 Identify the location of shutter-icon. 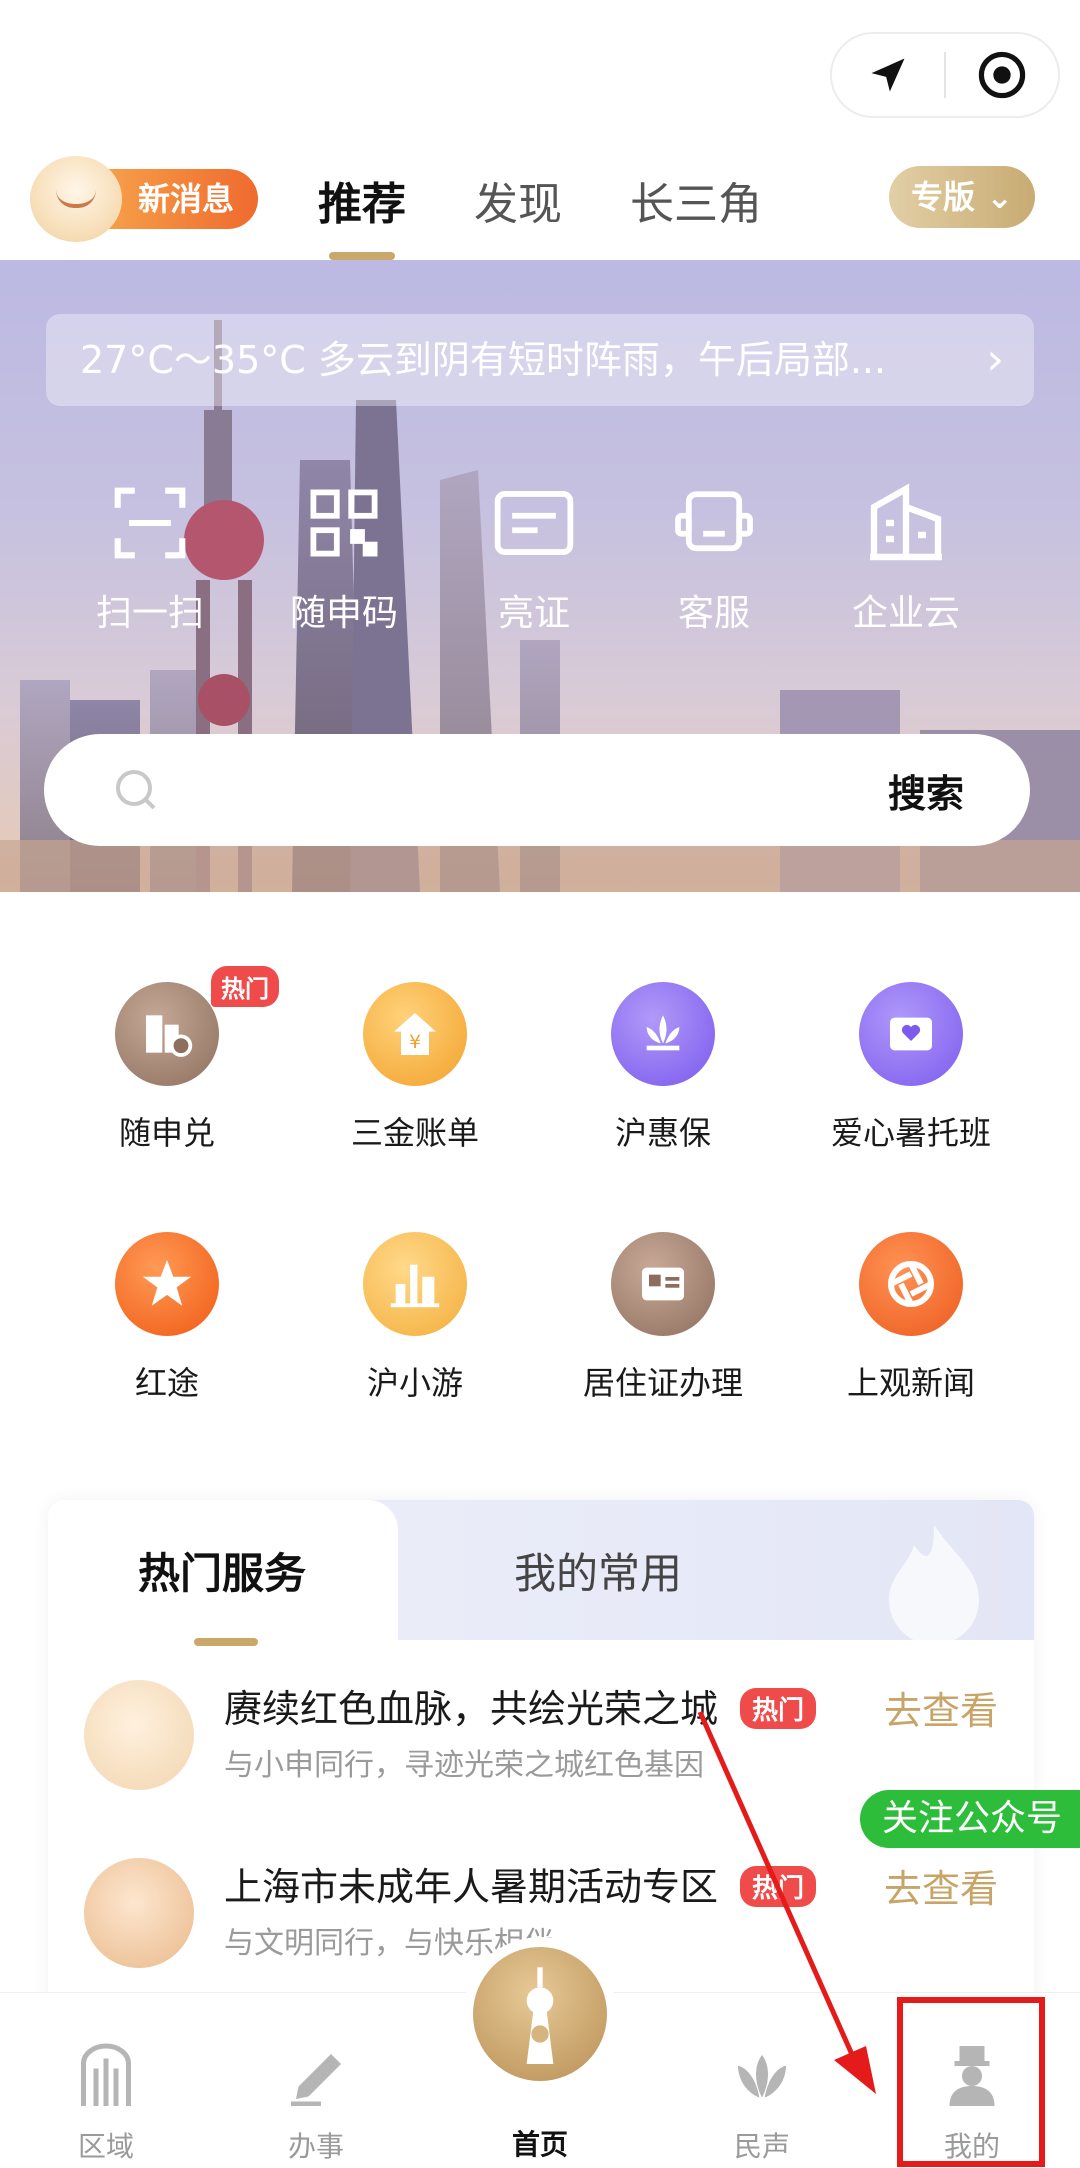
(911, 1284).